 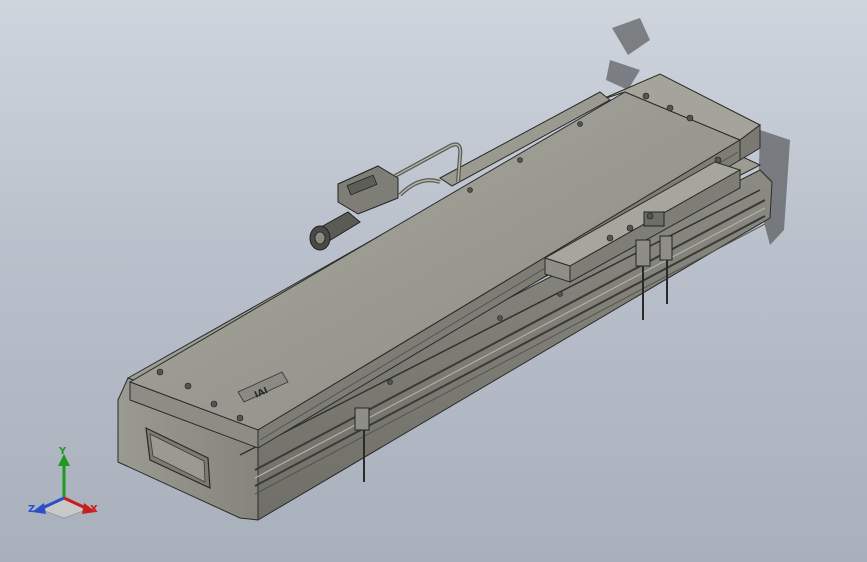 I want to click on round-connector, so click(x=335, y=231).